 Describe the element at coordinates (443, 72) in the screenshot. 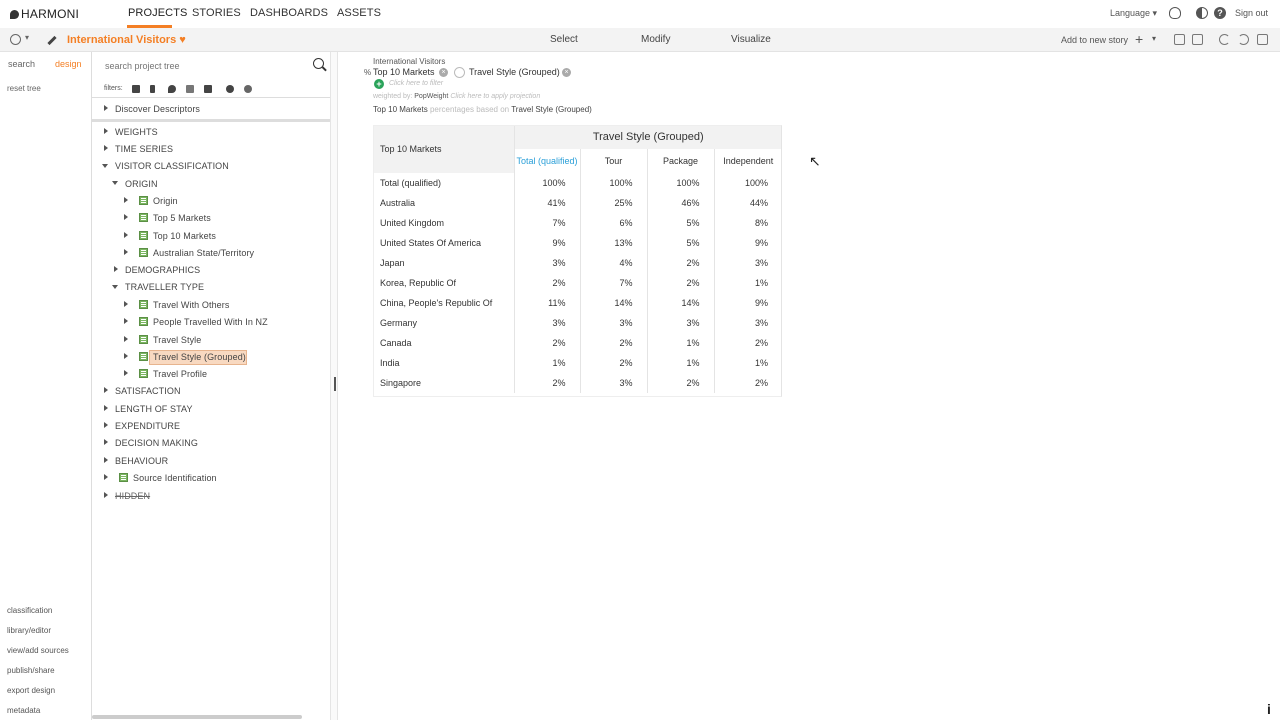

I see `remove-row-variable-icon: ×` at that location.